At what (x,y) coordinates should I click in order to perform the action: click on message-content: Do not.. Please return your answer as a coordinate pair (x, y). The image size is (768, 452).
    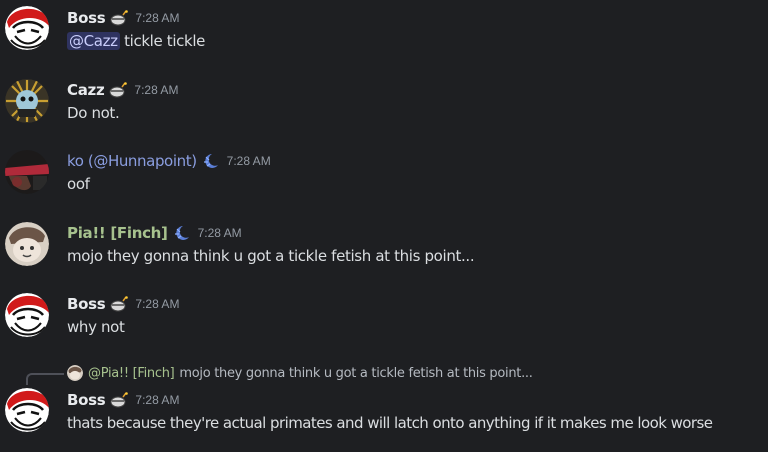
    Looking at the image, I should click on (93, 113).